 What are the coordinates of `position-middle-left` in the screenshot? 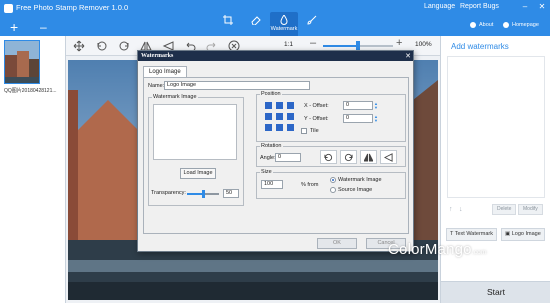 It's located at (268, 116).